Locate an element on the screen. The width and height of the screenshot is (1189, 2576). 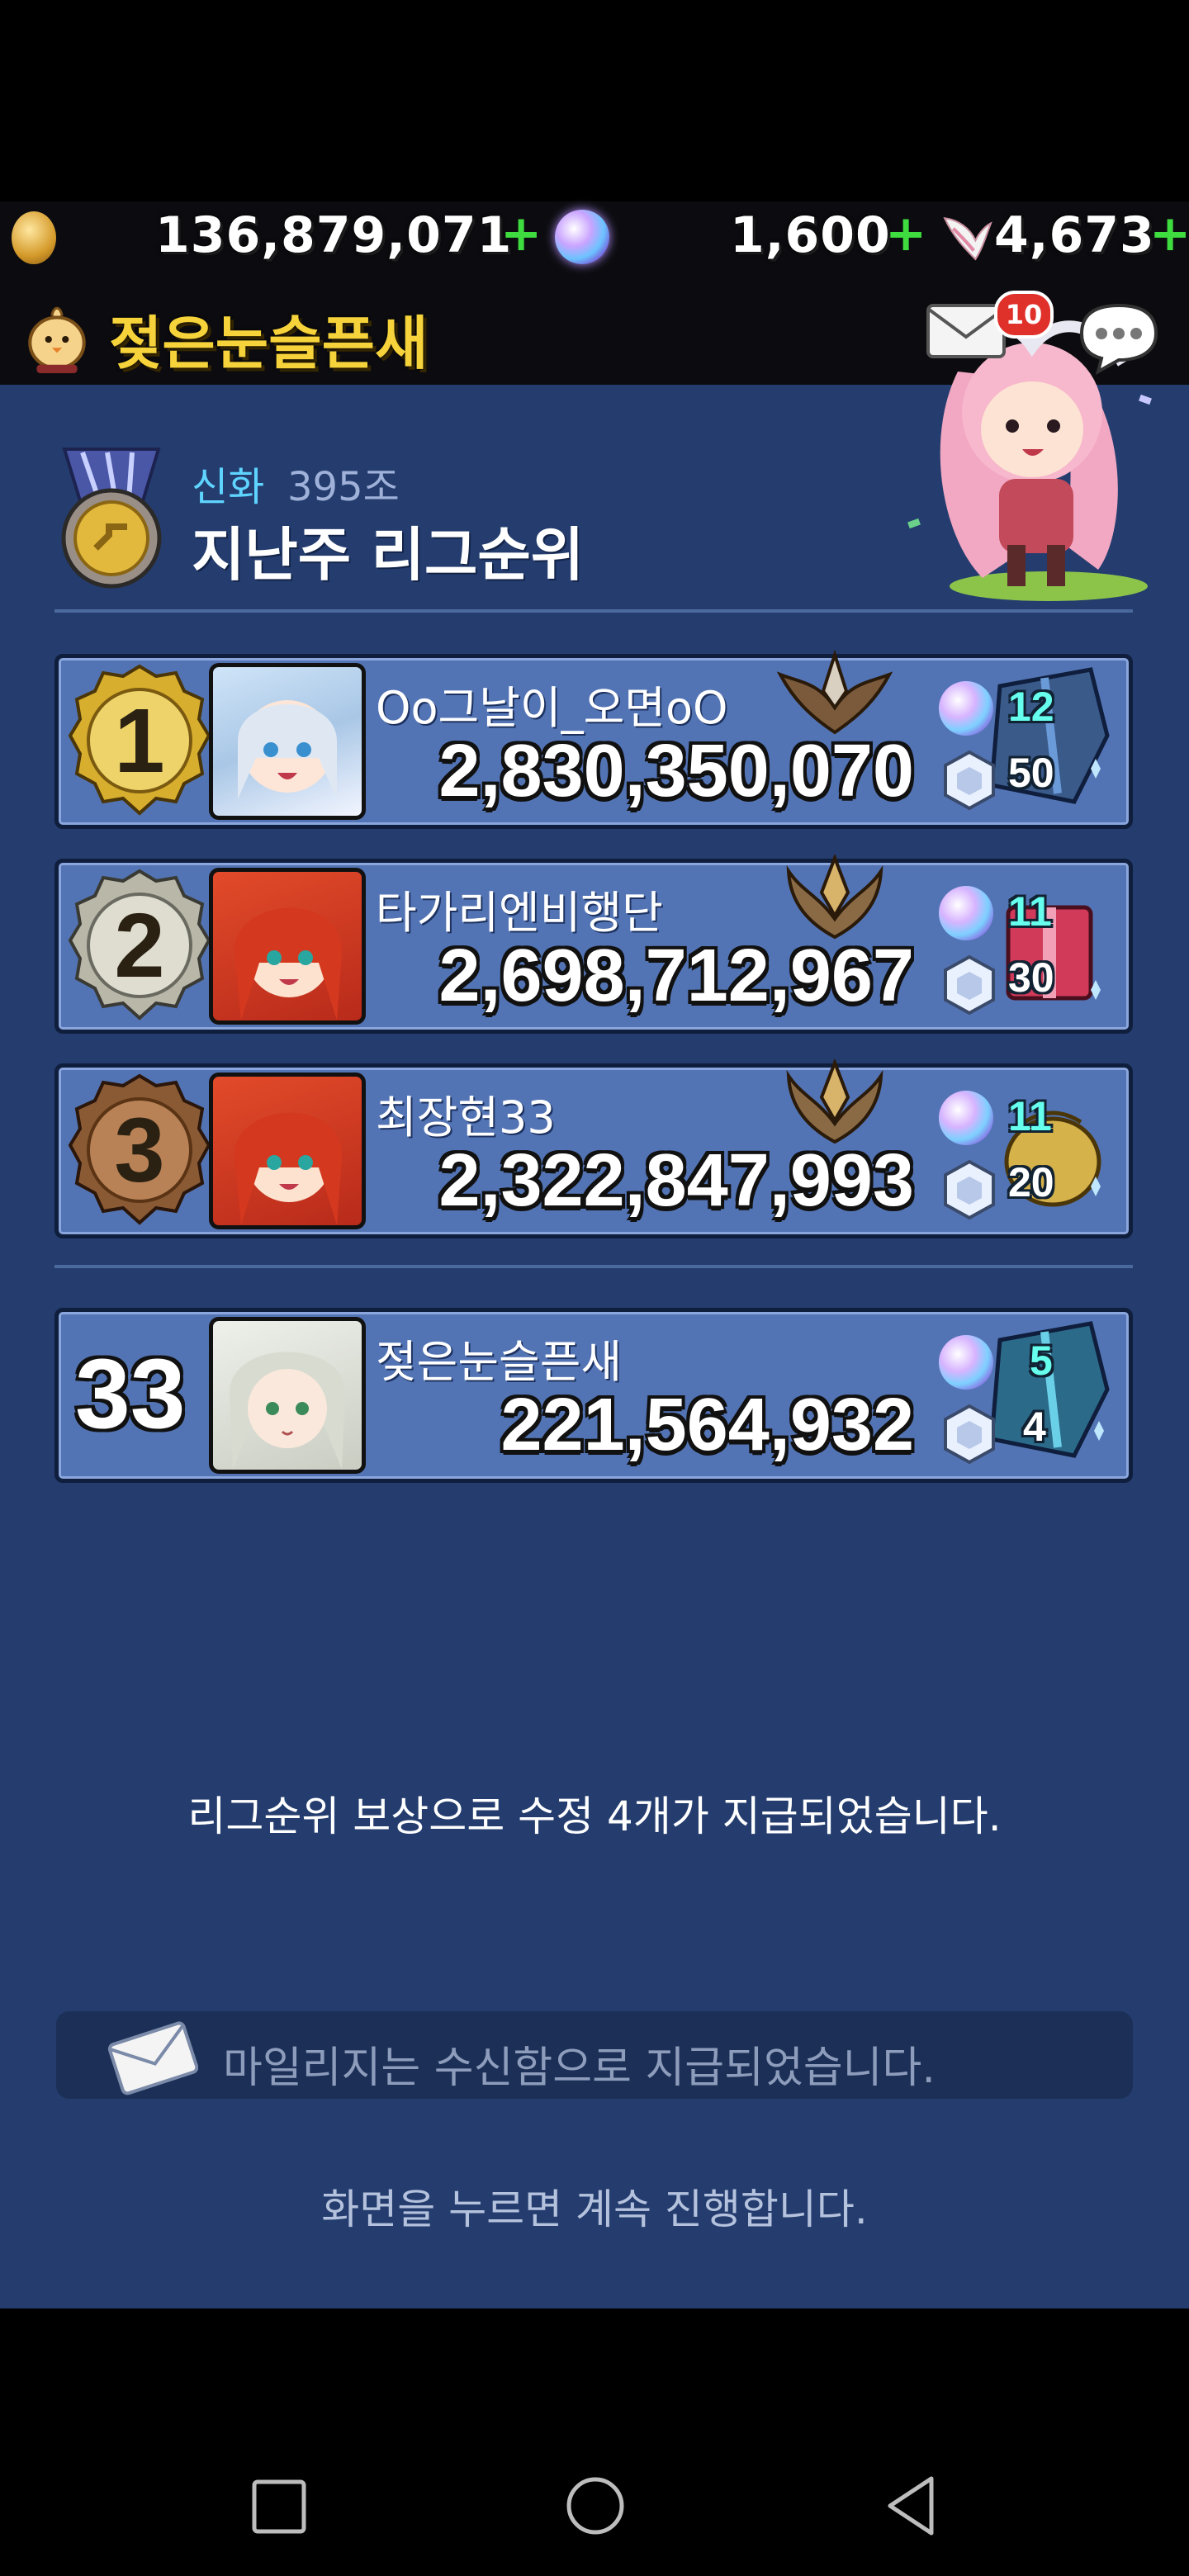
rank-number: 1 is located at coordinates (139, 741).